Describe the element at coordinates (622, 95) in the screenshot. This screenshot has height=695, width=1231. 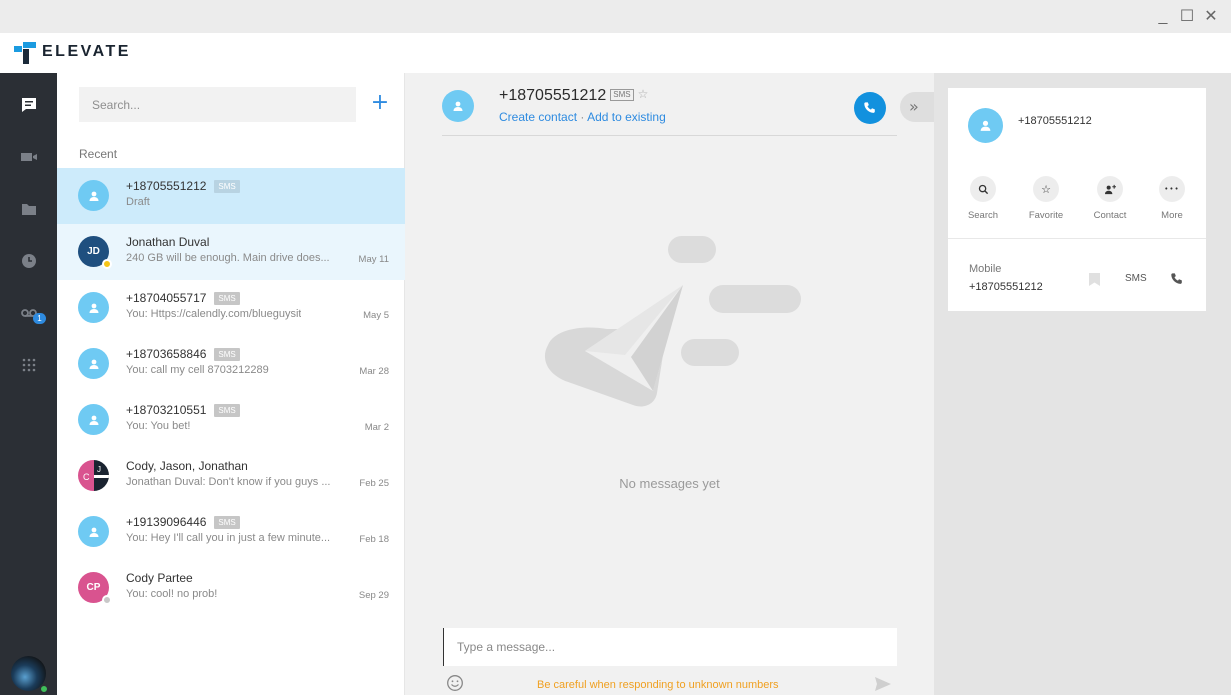
I see `chat-sms-tag: SMS` at that location.